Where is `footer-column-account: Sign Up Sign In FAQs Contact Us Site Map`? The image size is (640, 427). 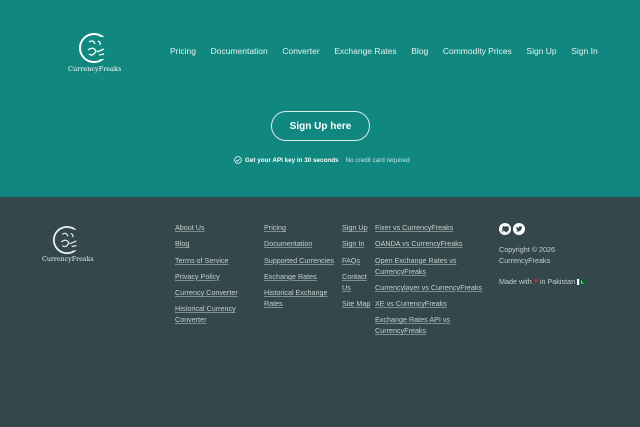 footer-column-account: Sign Up Sign In FAQs Contact Us Site Map is located at coordinates (357, 268).